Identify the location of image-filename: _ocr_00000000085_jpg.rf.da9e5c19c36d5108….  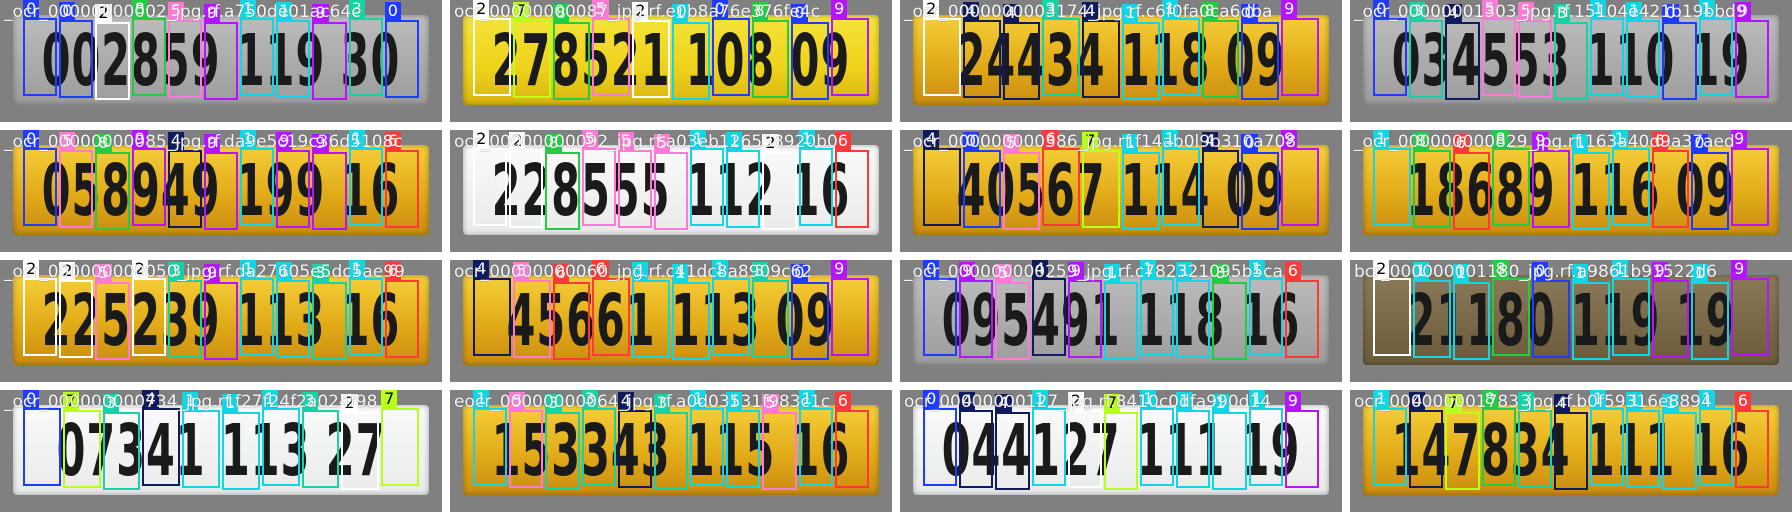
(203, 142).